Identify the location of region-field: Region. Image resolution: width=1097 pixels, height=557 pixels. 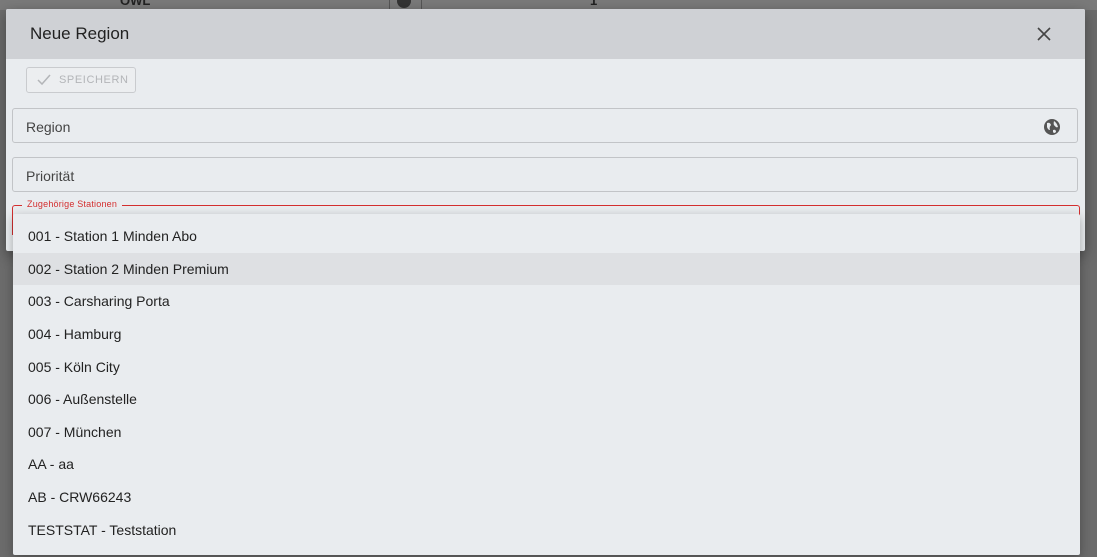
(545, 125).